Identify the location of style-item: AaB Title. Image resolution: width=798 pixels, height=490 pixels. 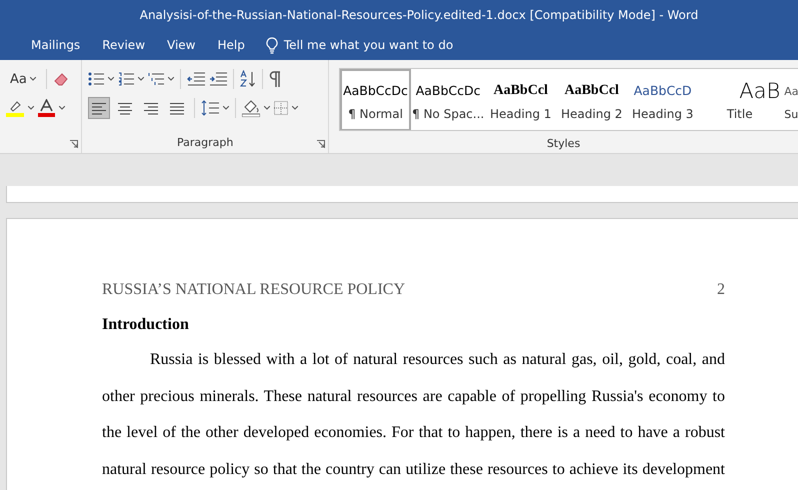
(740, 99).